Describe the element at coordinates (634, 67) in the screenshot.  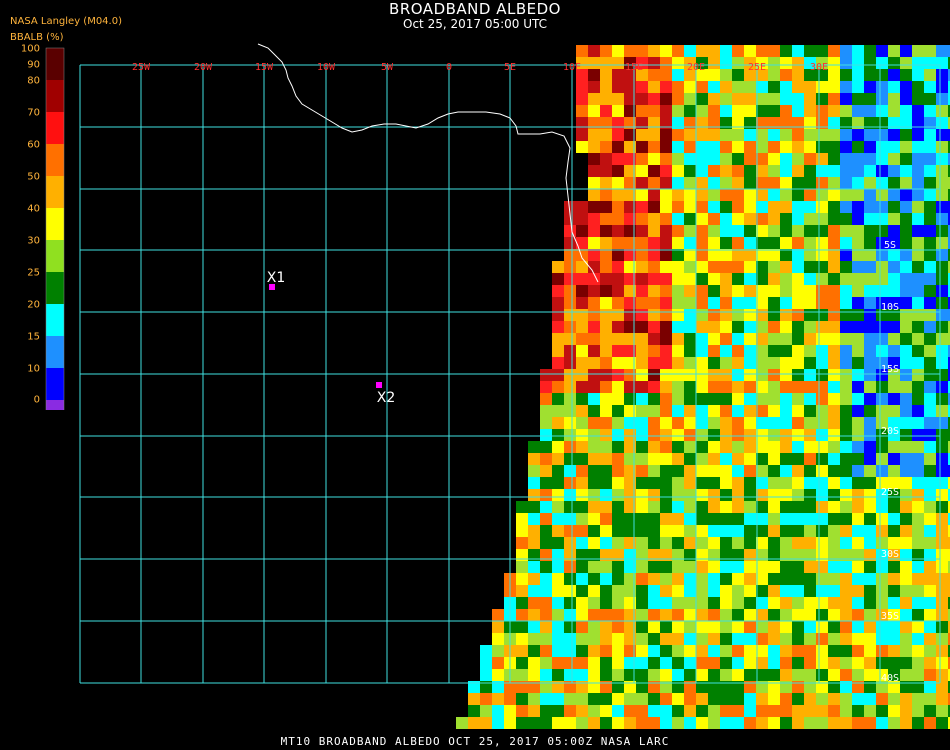
I see `longitude-label: 15E` at that location.